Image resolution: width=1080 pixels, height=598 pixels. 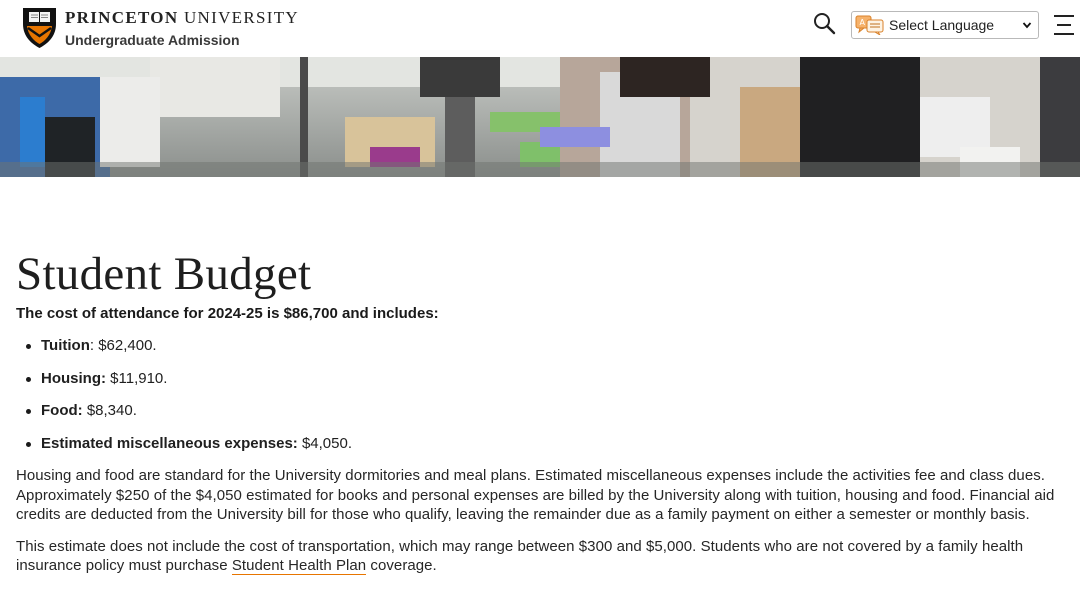 I want to click on cost-item-food: Food: $8,340., so click(x=541, y=417).